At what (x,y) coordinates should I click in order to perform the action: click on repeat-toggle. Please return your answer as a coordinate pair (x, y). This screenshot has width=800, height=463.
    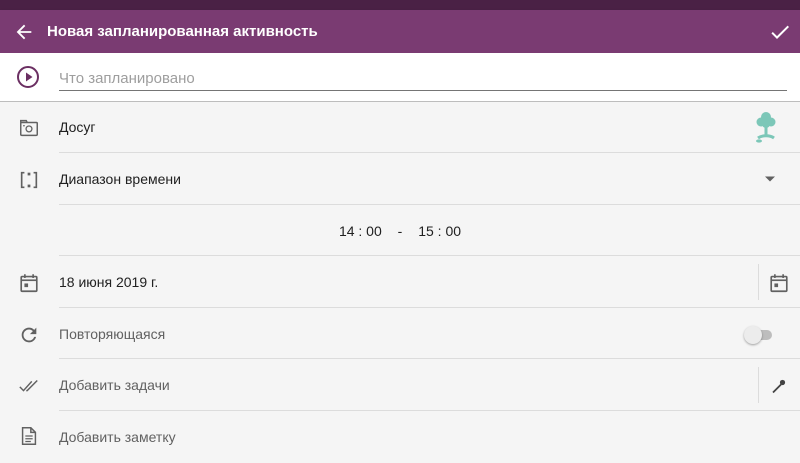
    Looking at the image, I should click on (759, 335).